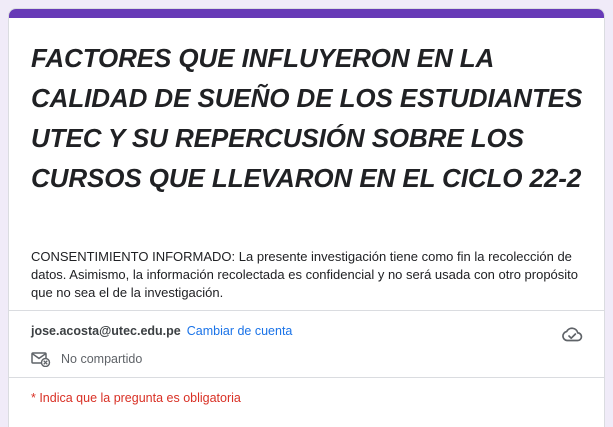 Image resolution: width=613 pixels, height=427 pixels. I want to click on sharing-status-label: No compartido, so click(102, 359).